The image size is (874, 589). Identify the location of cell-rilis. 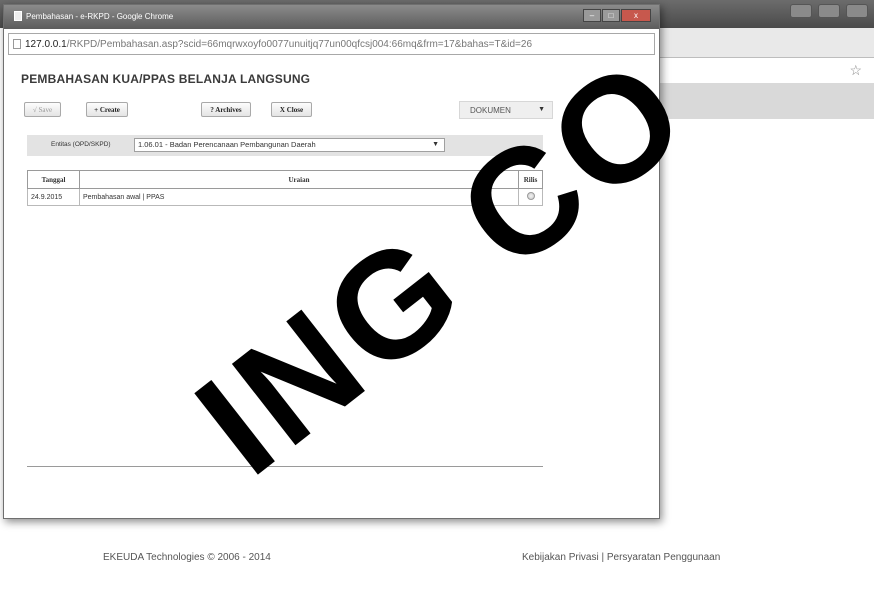
(530, 197).